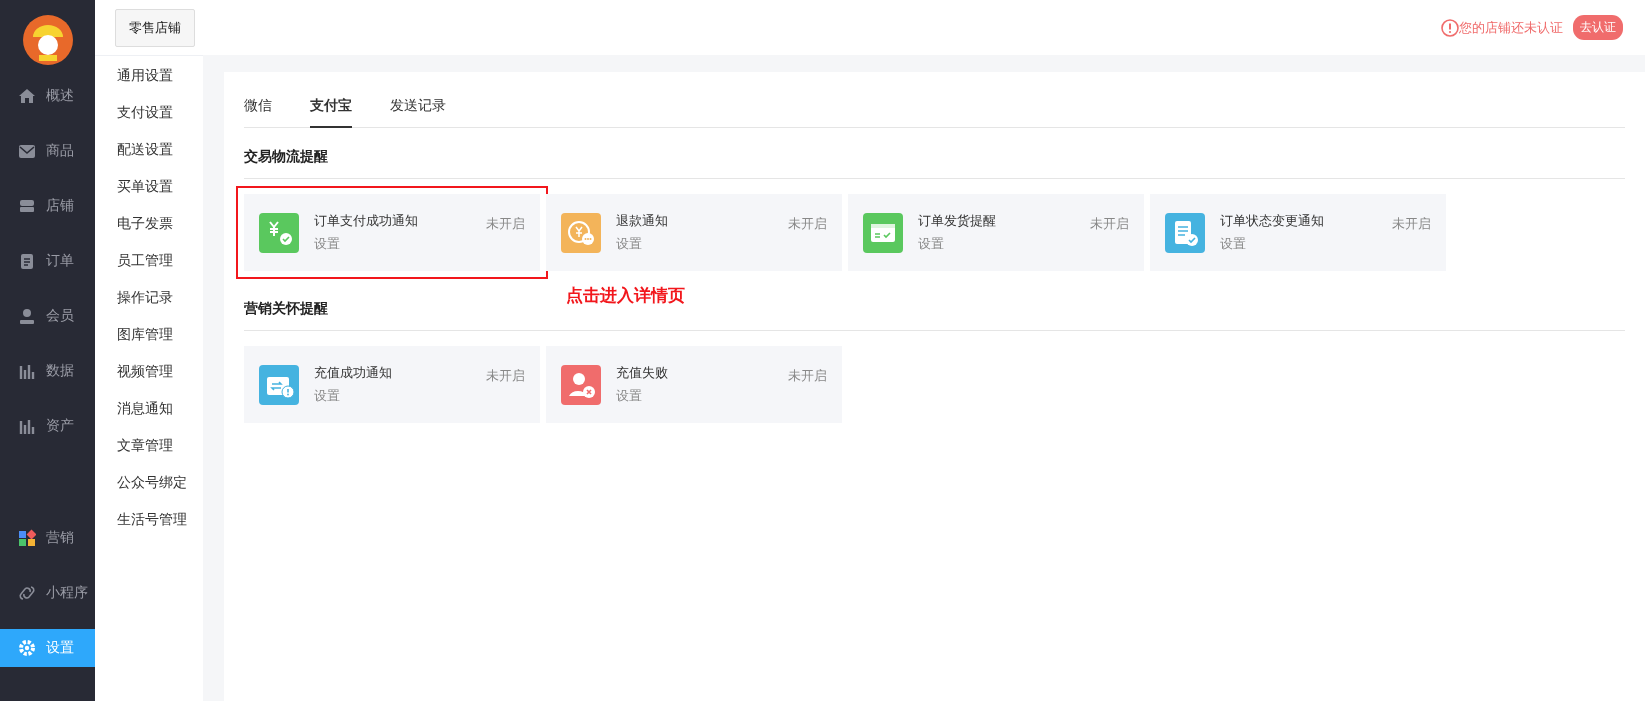 The height and width of the screenshot is (701, 1645). Describe the element at coordinates (160, 304) in the screenshot. I see `submenu-item: 操作记录` at that location.